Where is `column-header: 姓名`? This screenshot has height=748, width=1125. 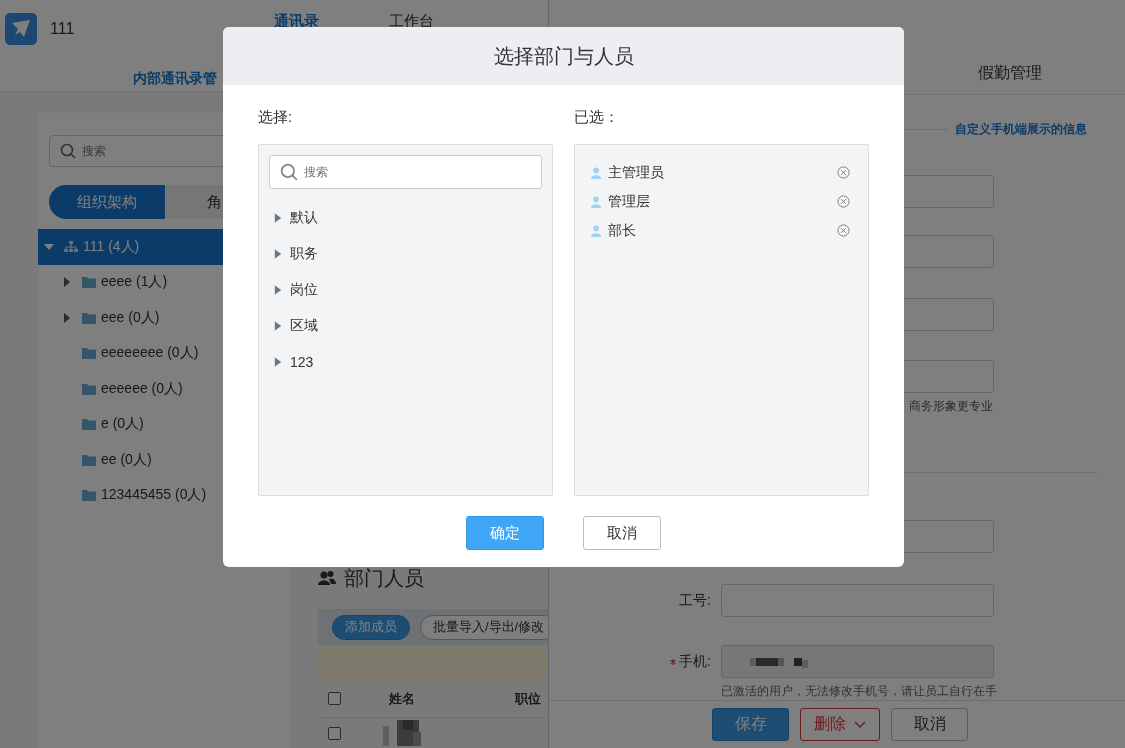 column-header: 姓名 is located at coordinates (402, 698).